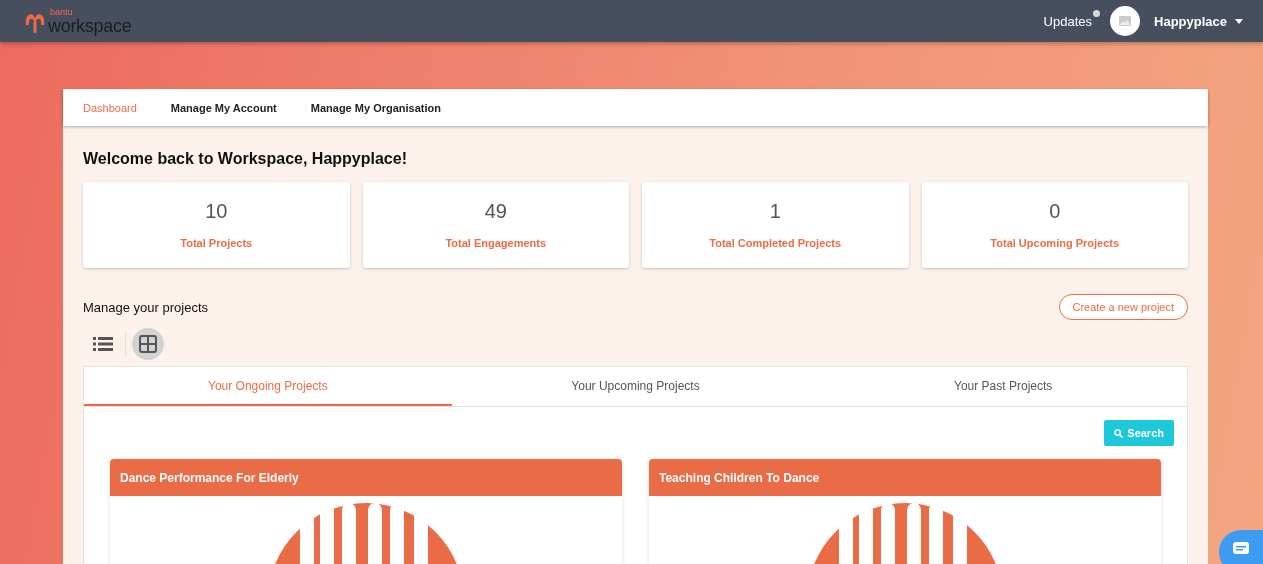 The height and width of the screenshot is (564, 1263). I want to click on list-icon, so click(103, 344).